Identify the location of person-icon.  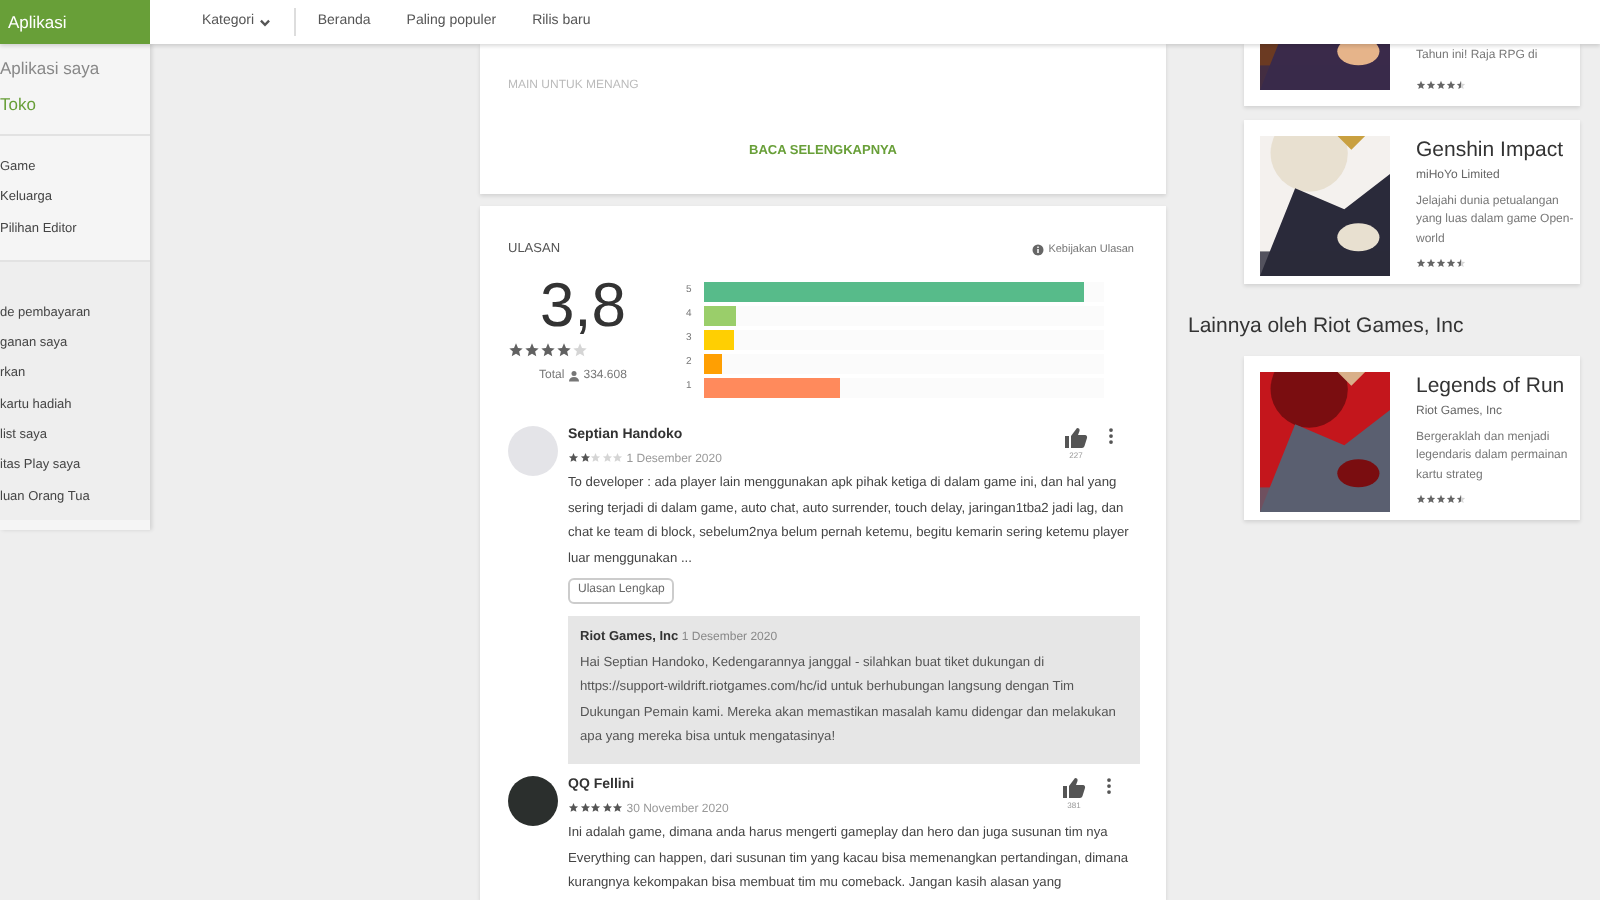
(573, 376).